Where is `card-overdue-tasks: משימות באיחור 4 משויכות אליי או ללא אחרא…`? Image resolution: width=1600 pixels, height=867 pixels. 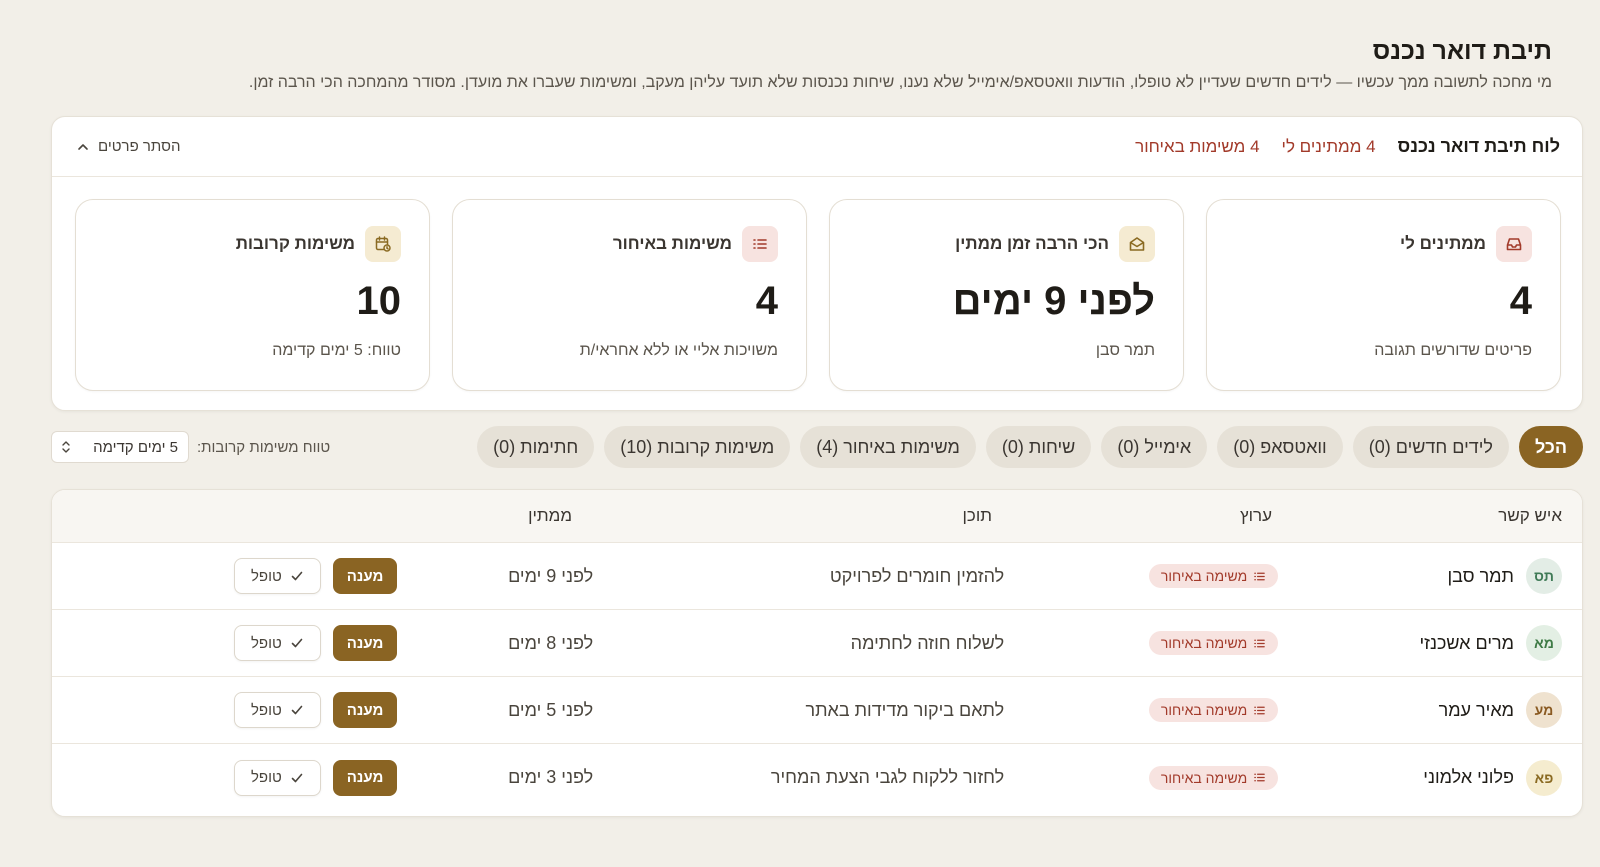
card-overdue-tasks: משימות באיחור 4 משויכות אליי או ללא אחרא… is located at coordinates (629, 295).